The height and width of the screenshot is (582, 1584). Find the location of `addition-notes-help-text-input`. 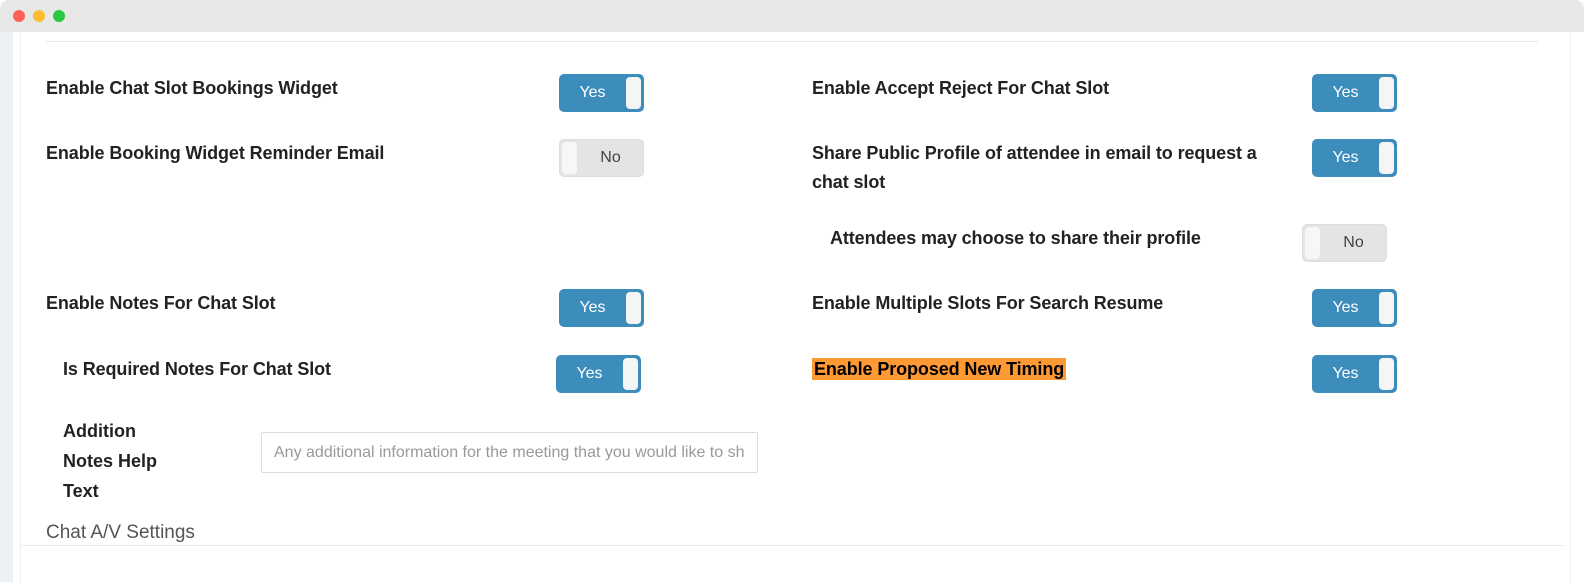

addition-notes-help-text-input is located at coordinates (509, 452).